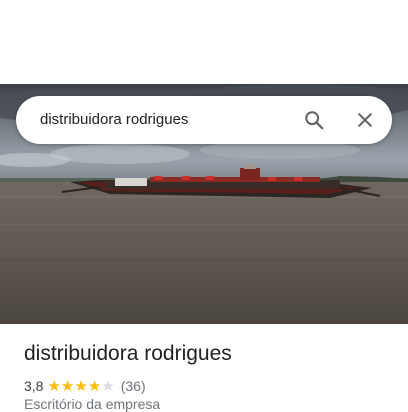 The image size is (408, 412). Describe the element at coordinates (114, 120) in the screenshot. I see `search-input: distribuidora rodrigues` at that location.